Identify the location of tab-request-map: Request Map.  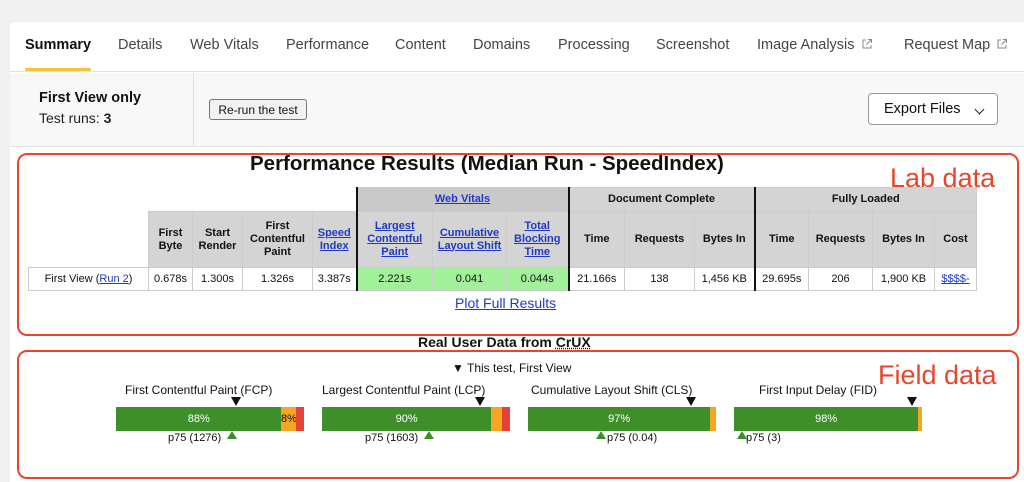
(956, 45).